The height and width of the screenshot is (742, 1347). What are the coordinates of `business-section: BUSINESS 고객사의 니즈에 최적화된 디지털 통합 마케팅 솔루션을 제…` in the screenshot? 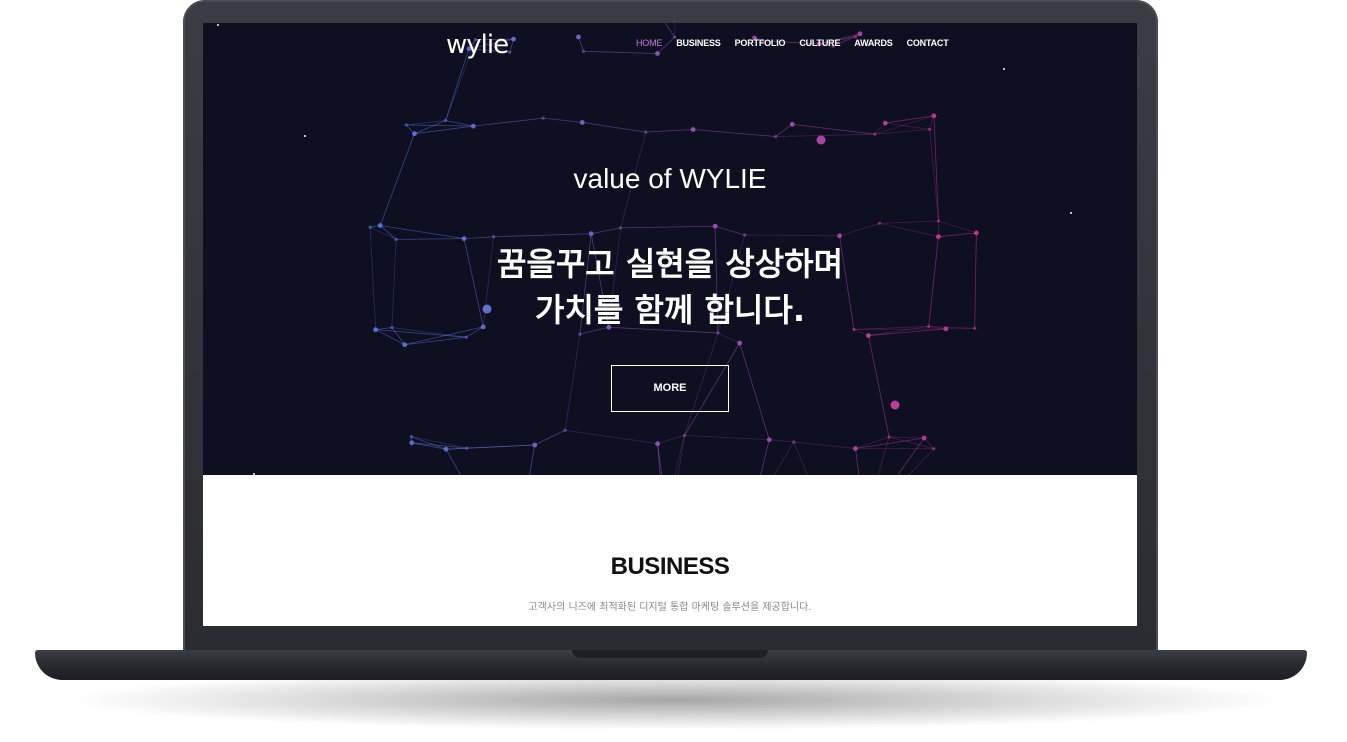 It's located at (670, 550).